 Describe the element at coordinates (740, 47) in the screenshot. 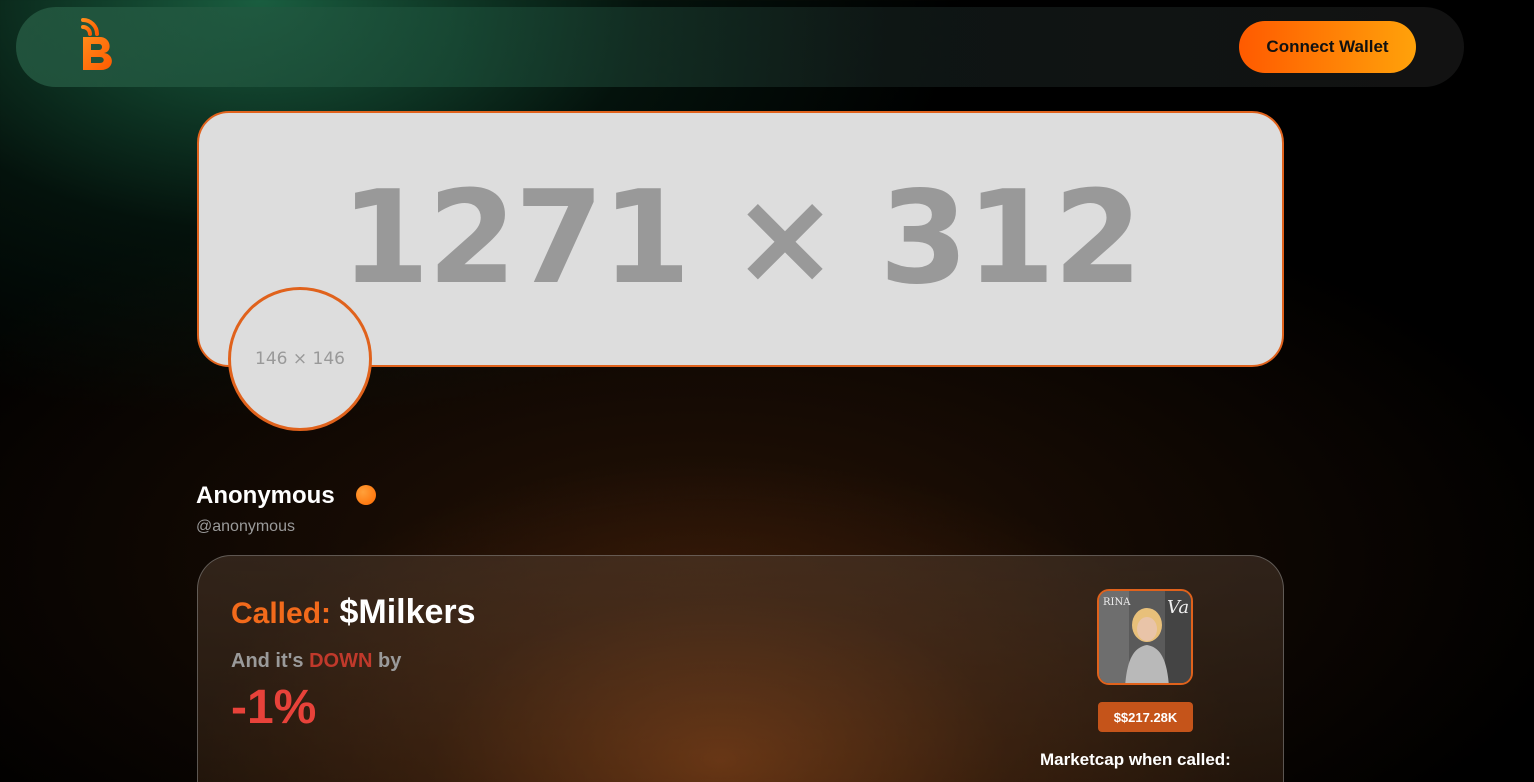

I see `top-navbar: Connect Wallet` at that location.